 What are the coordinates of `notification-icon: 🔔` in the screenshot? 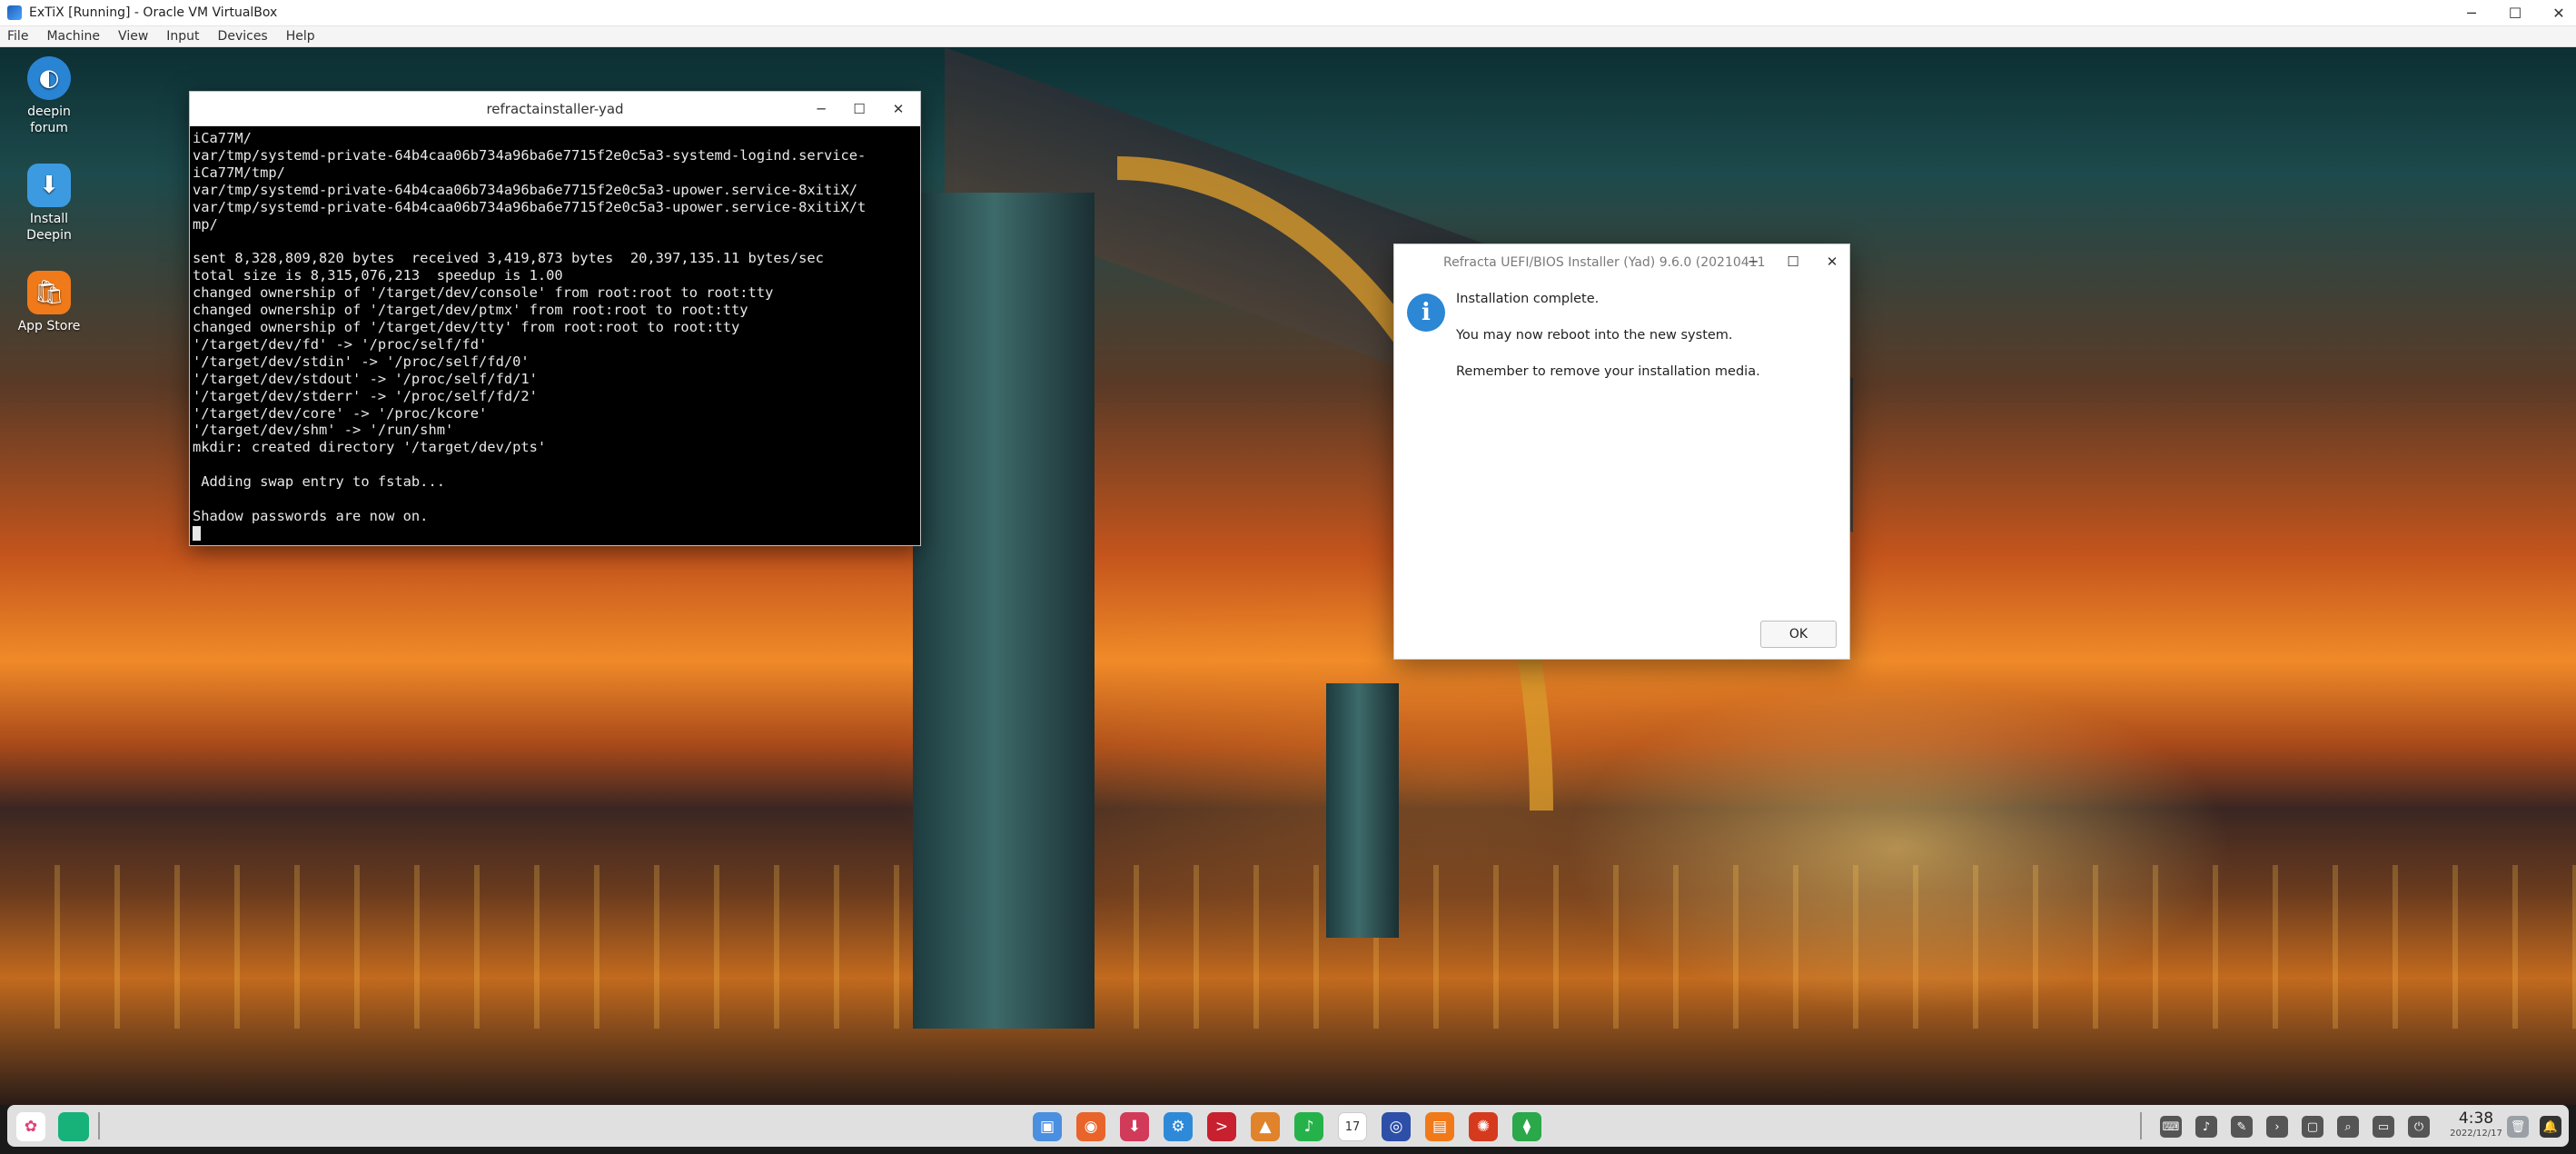 It's located at (2550, 1127).